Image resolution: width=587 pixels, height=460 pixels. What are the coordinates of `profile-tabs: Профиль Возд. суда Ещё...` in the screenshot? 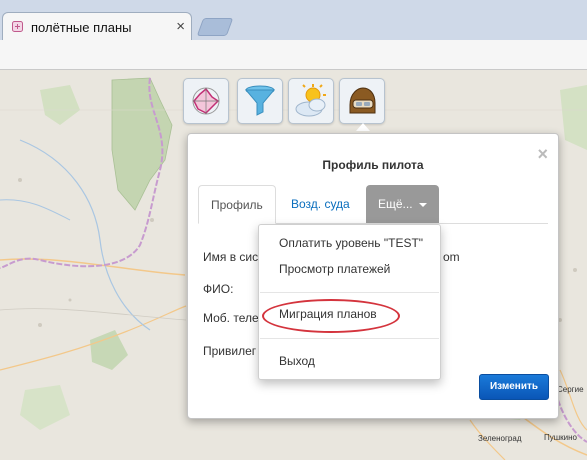 It's located at (373, 204).